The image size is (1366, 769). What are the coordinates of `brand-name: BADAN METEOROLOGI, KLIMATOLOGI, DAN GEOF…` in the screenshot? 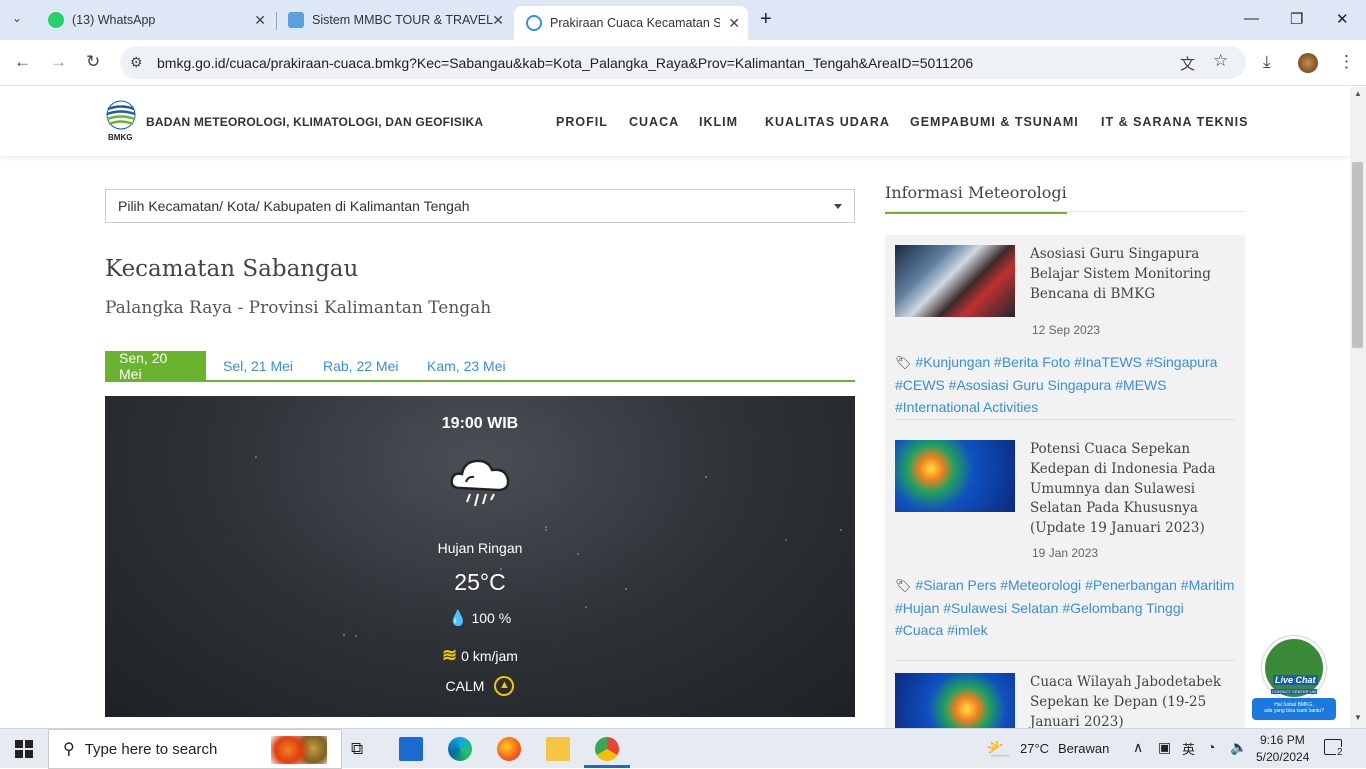 It's located at (314, 122).